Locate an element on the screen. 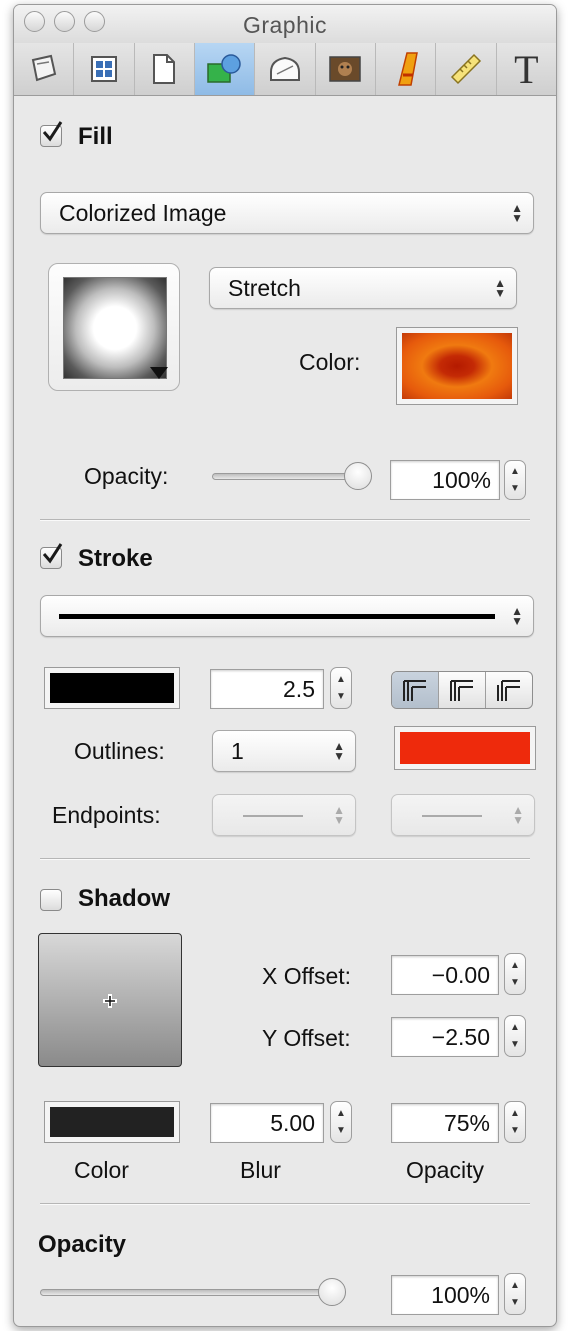  shadow-blur-stepper: ▲ ▼ is located at coordinates (341, 1122).